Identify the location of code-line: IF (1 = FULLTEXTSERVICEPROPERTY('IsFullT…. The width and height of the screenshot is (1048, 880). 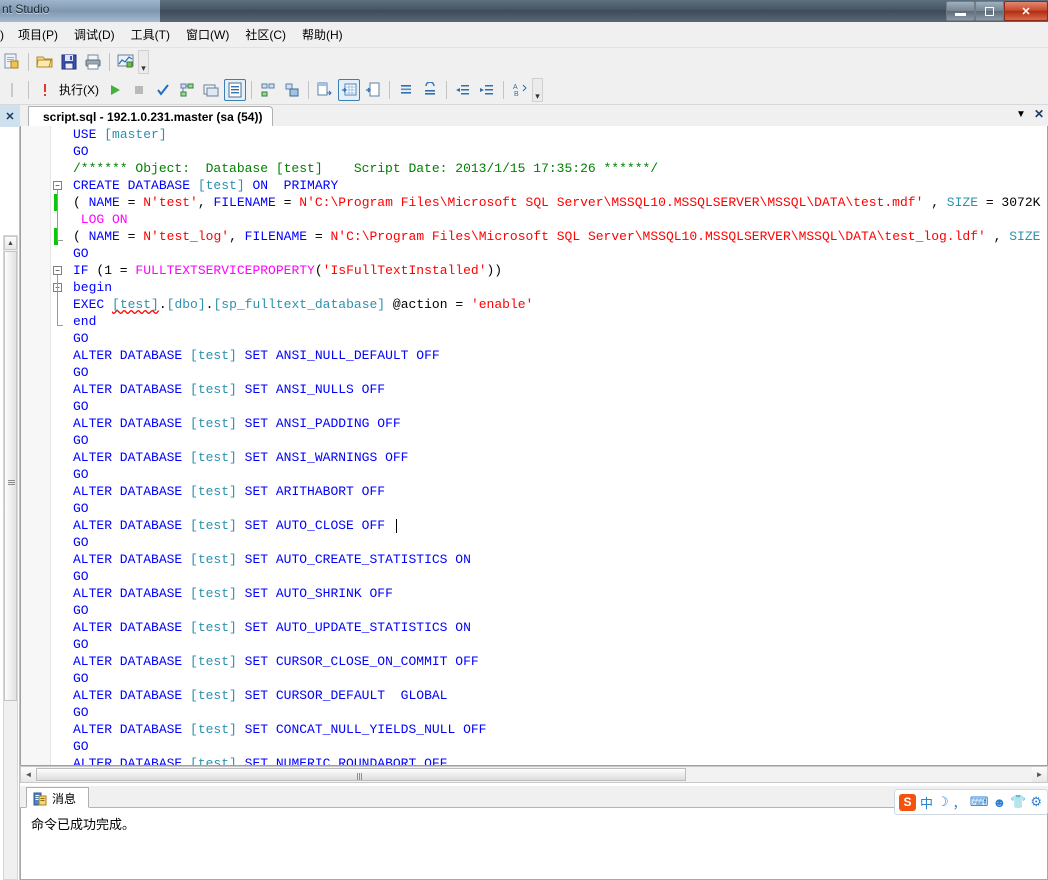
(549, 270).